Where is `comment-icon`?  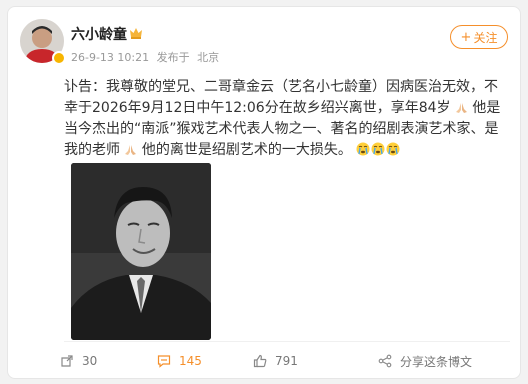
comment-icon is located at coordinates (164, 361).